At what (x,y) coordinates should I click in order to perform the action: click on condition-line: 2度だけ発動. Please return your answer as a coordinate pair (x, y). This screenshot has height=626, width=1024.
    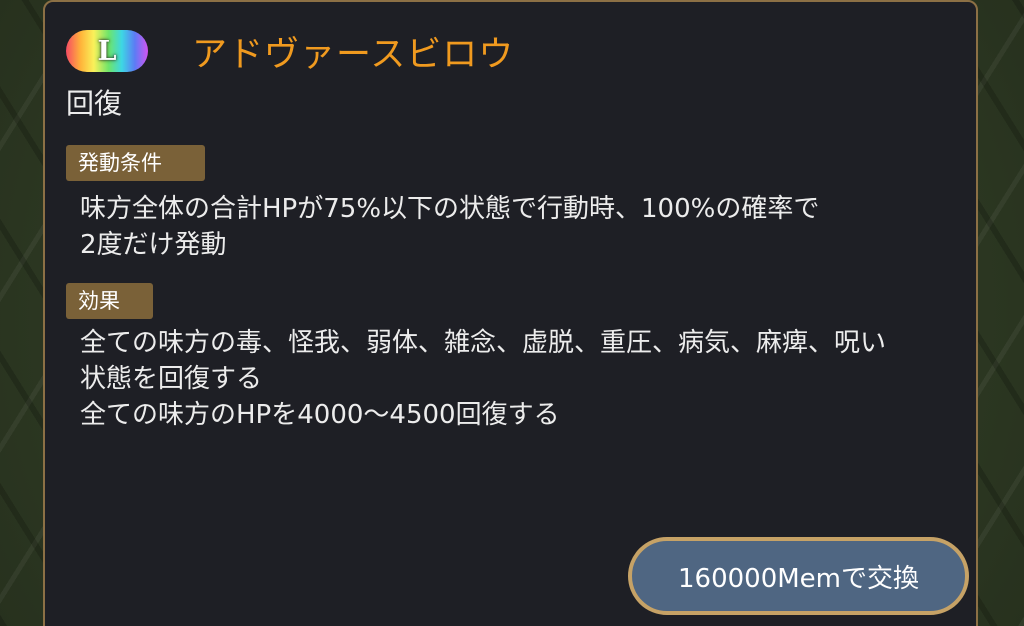
    Looking at the image, I should click on (153, 245).